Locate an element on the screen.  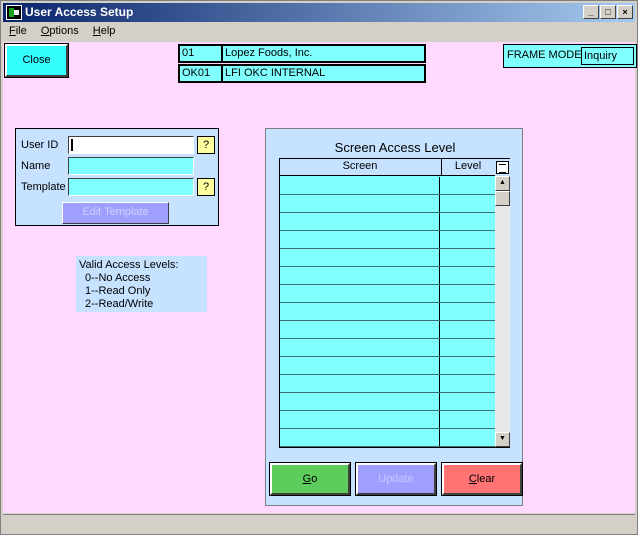
menu-file: File is located at coordinates (17, 30).